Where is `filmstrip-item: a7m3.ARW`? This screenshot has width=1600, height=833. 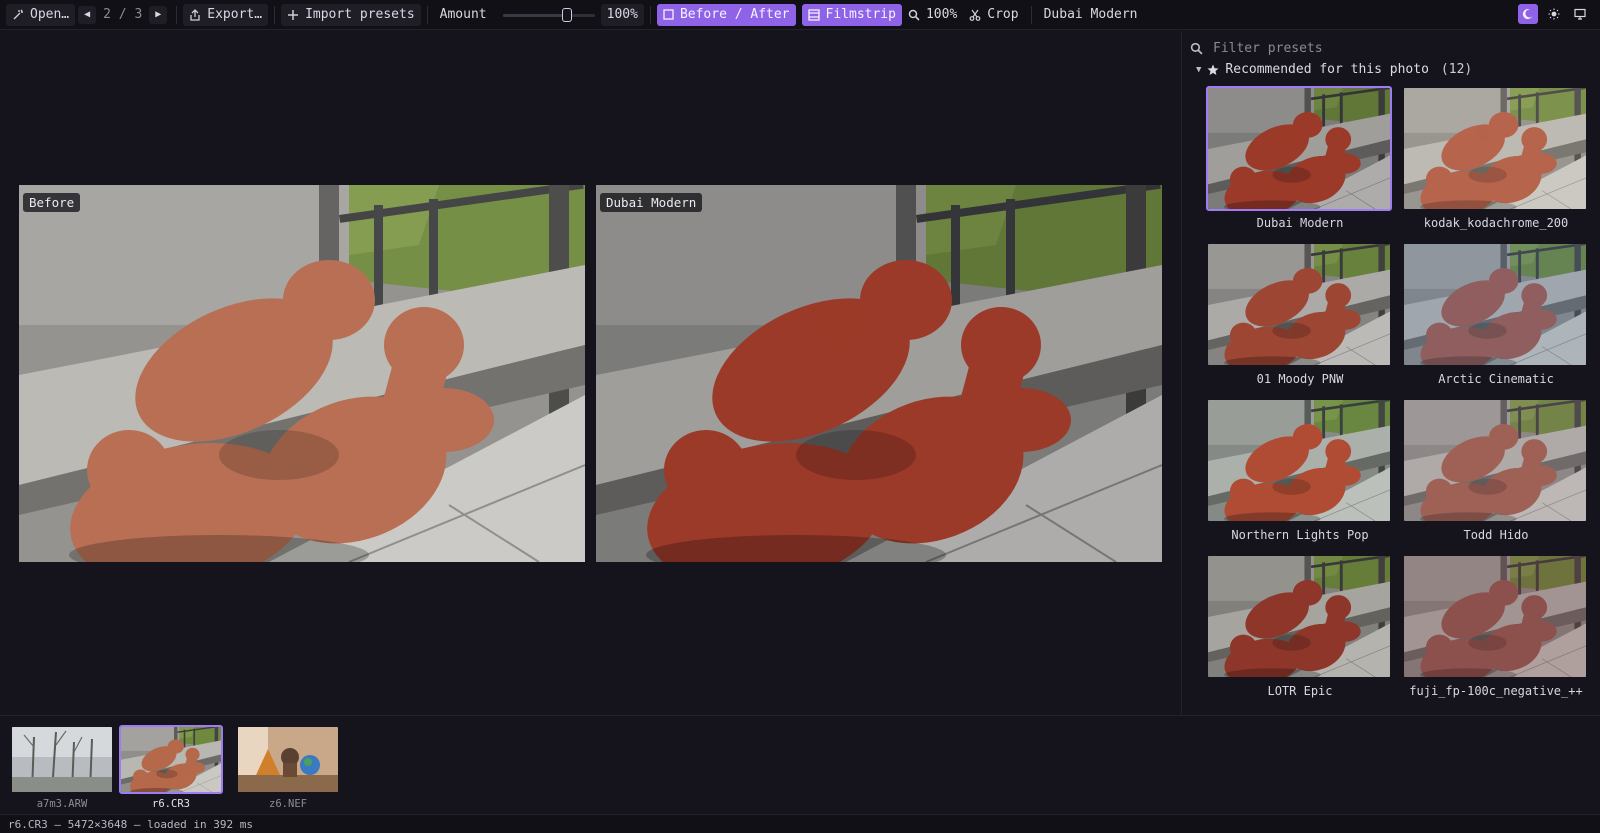
filmstrip-item: a7m3.ARW is located at coordinates (62, 767).